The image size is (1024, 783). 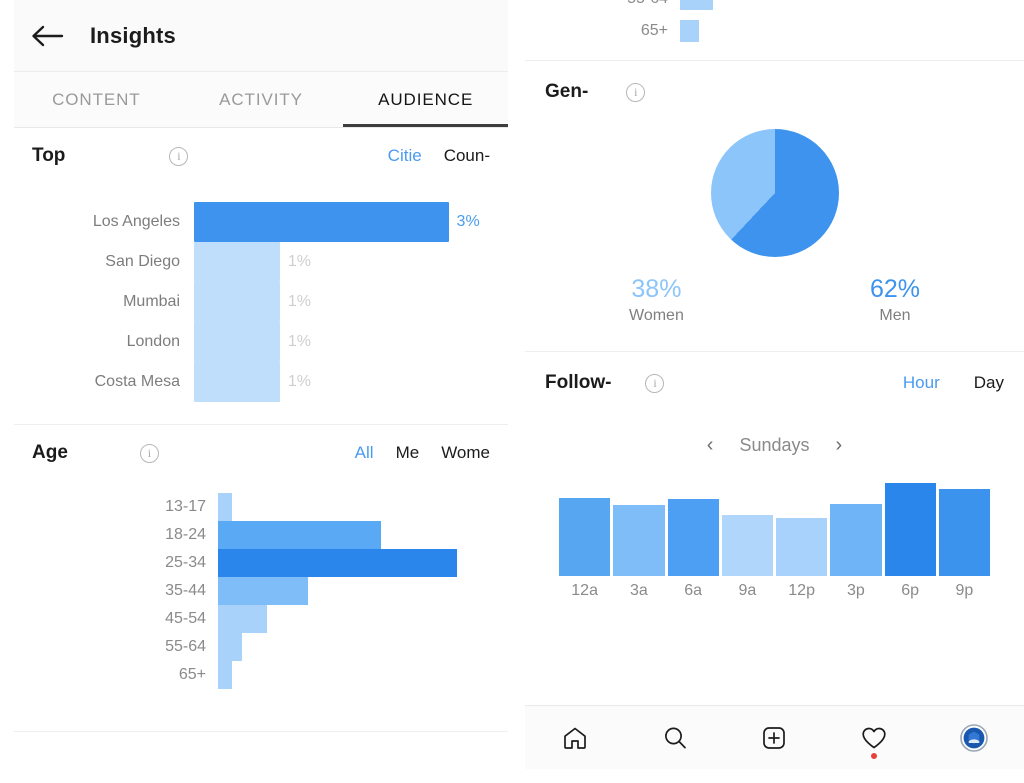 What do you see at coordinates (425, 99) in the screenshot?
I see `tab-audience: AUDIENCE` at bounding box center [425, 99].